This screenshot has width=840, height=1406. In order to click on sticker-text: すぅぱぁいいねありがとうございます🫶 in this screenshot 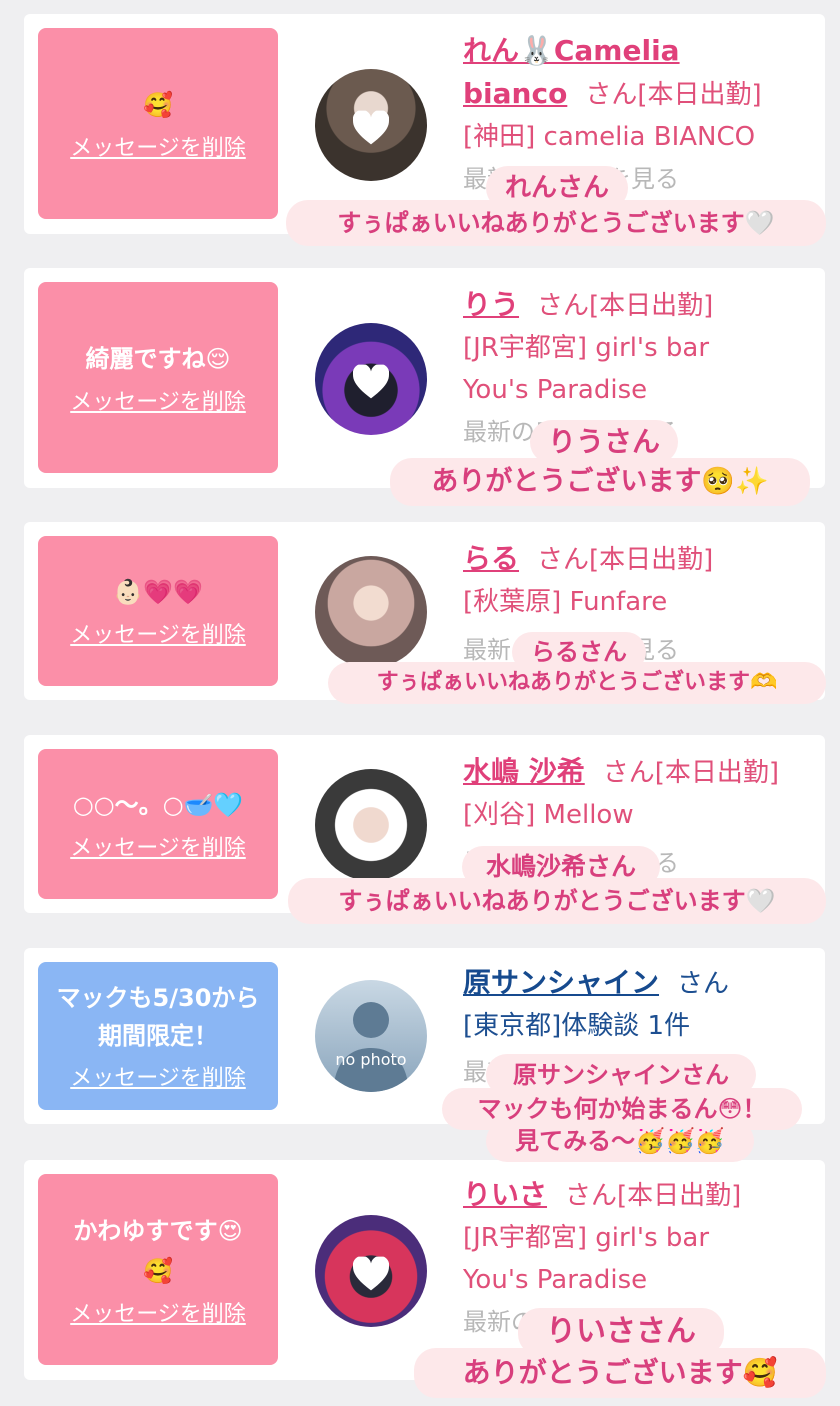, I will do `click(577, 683)`.